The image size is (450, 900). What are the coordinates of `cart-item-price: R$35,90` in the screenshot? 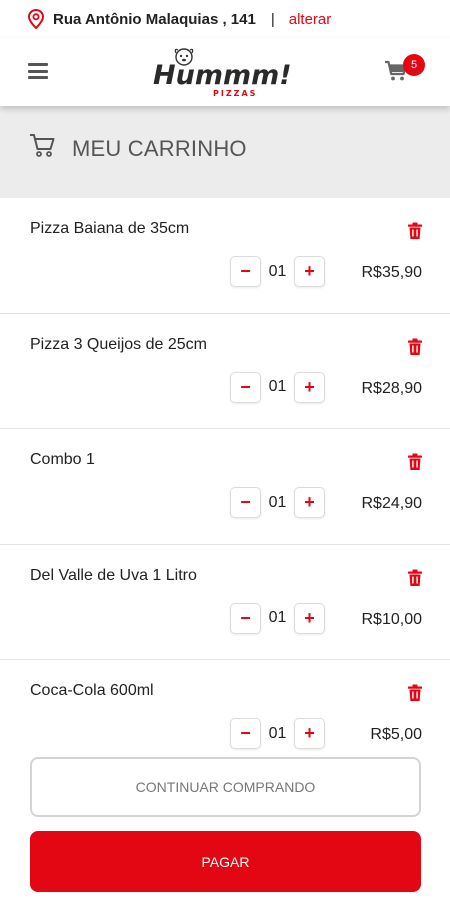 It's located at (392, 272).